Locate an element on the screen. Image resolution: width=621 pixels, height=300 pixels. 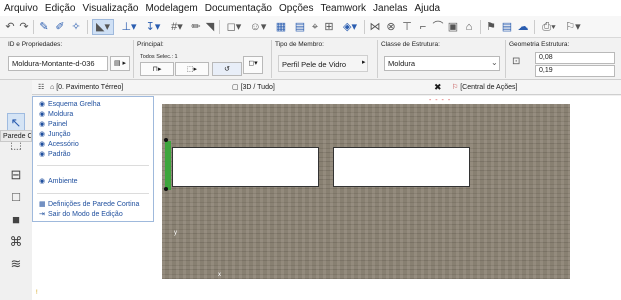
explorer-icon: ⊞ is located at coordinates (329, 27).